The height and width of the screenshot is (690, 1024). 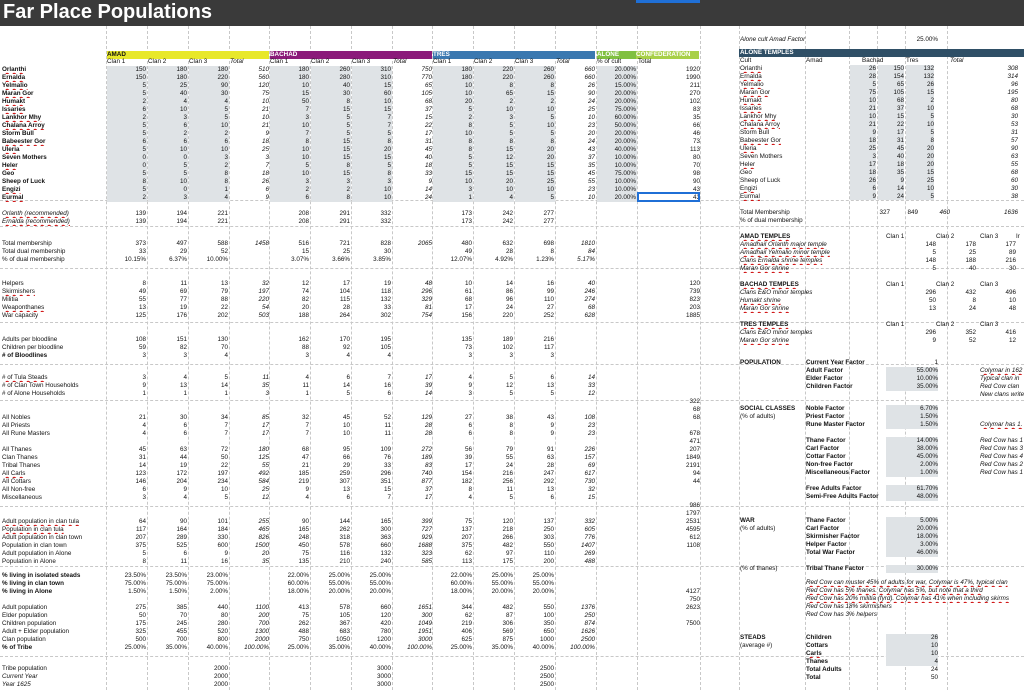 I want to click on cell-value: 1049, so click(x=412, y=624).